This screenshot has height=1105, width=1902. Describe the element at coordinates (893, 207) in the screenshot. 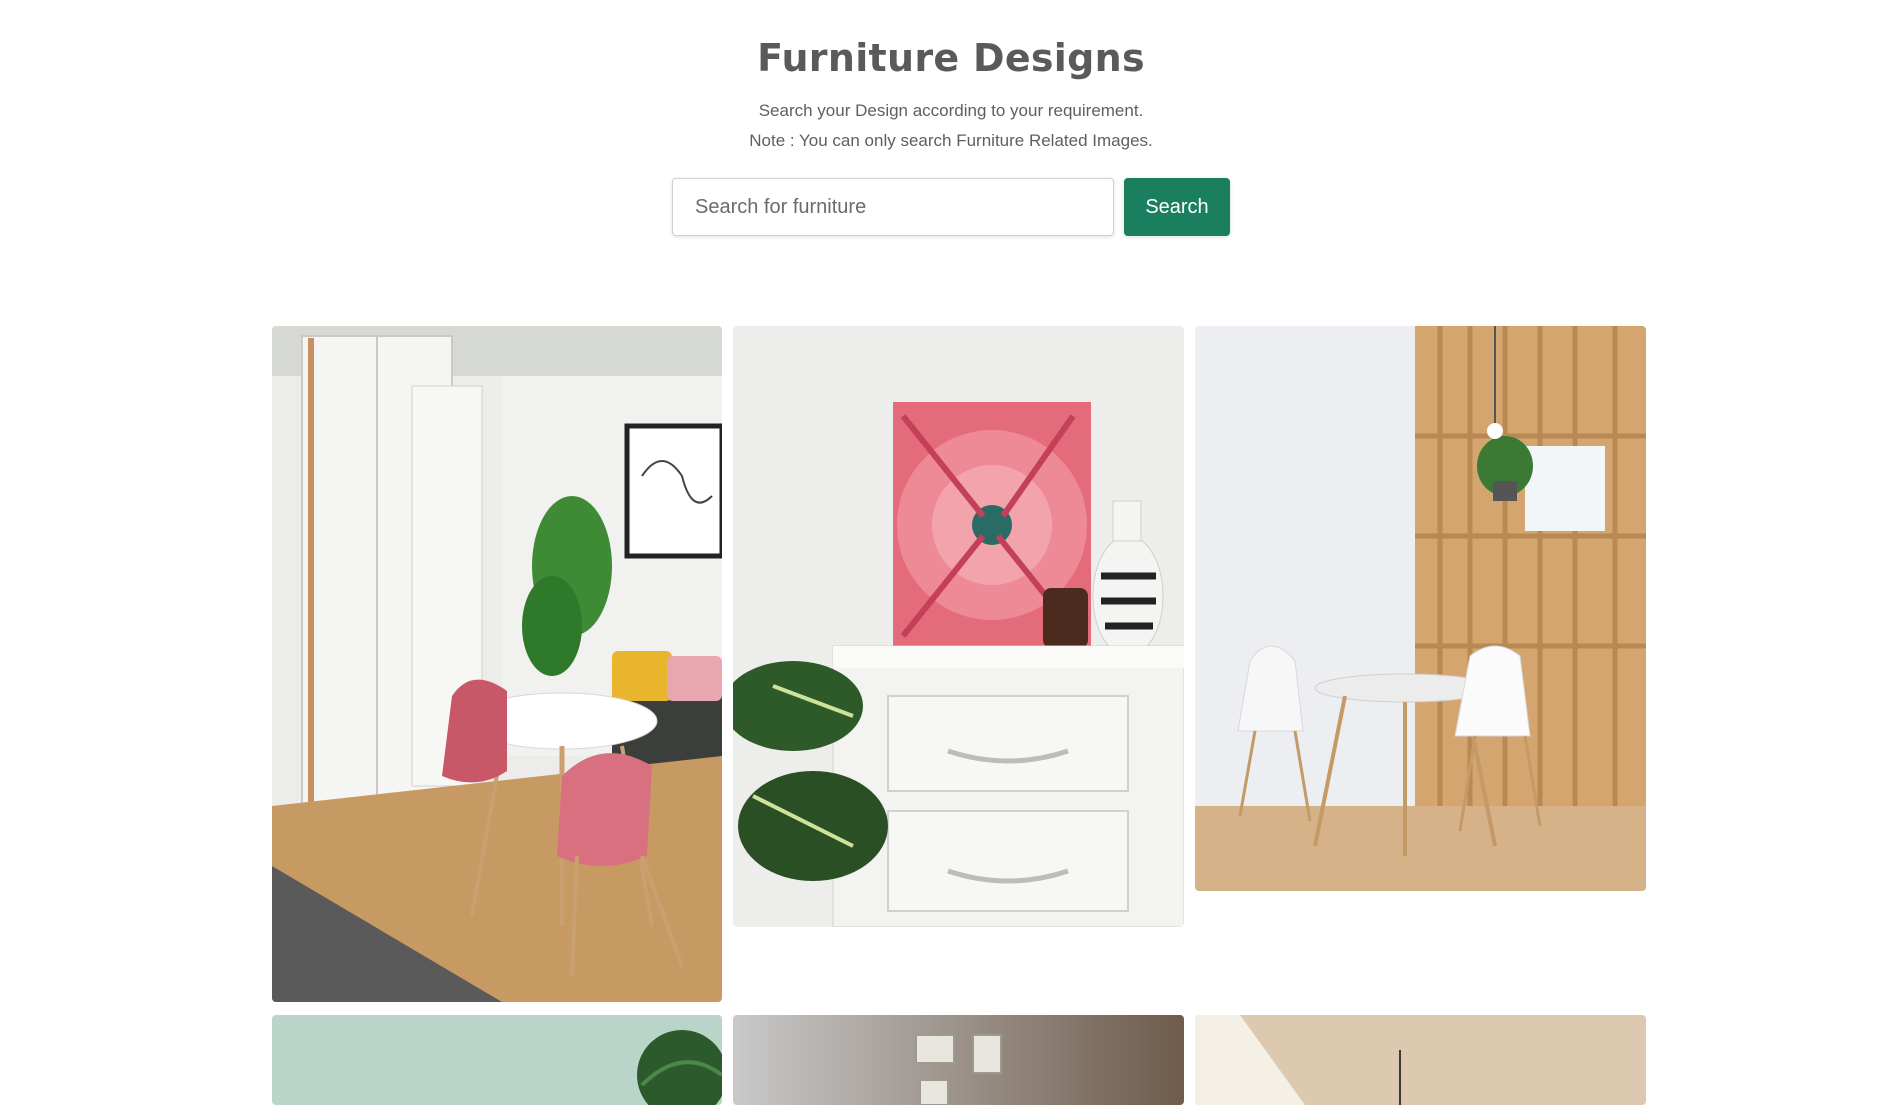

I see `search-input` at that location.